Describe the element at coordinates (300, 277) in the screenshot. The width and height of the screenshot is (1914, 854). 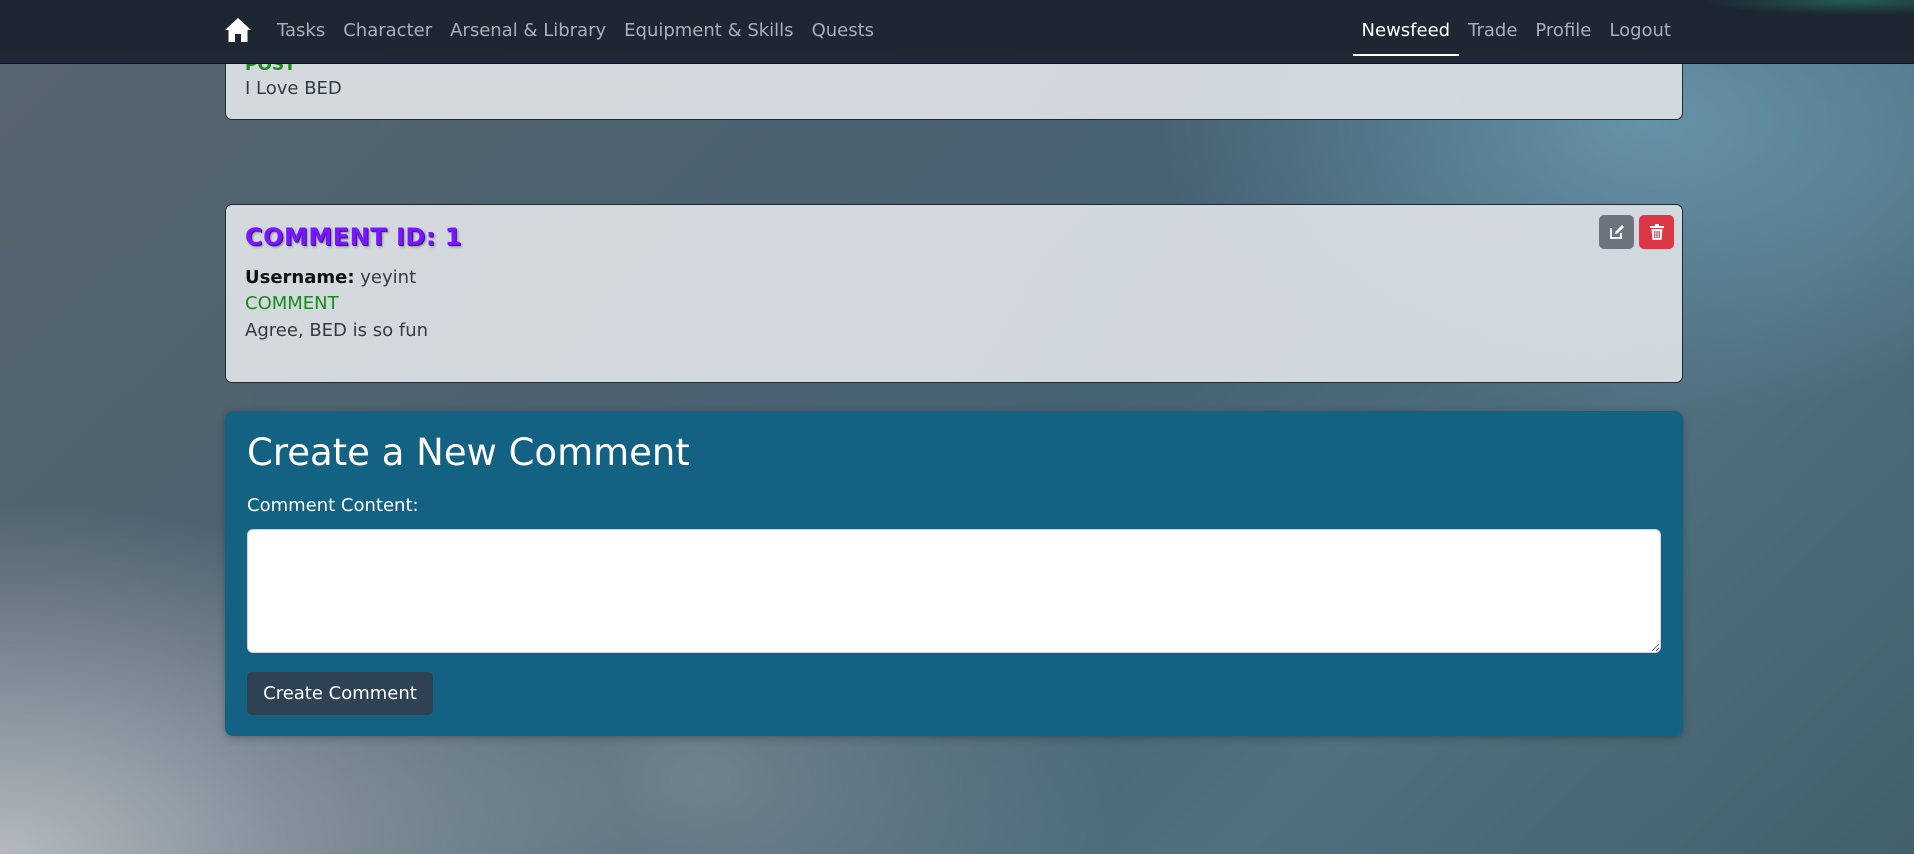
I see `username-label: Username:` at that location.